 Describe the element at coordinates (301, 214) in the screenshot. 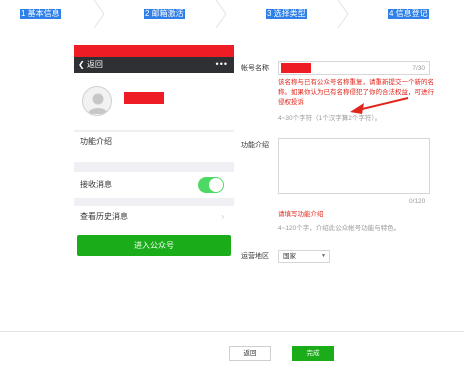

I see `func-intro-error: 请填写功能介绍` at that location.